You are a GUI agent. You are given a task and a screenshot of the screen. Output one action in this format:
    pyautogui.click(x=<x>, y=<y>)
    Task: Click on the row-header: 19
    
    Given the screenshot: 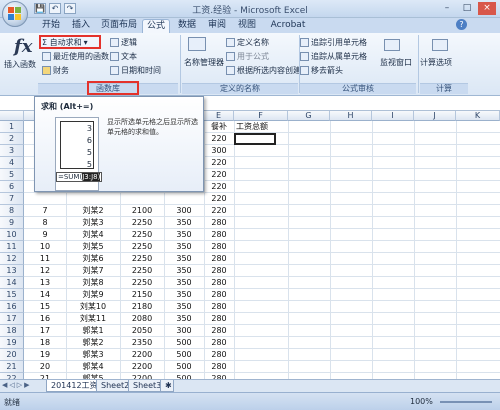 What is the action you would take?
    pyautogui.click(x=12, y=343)
    